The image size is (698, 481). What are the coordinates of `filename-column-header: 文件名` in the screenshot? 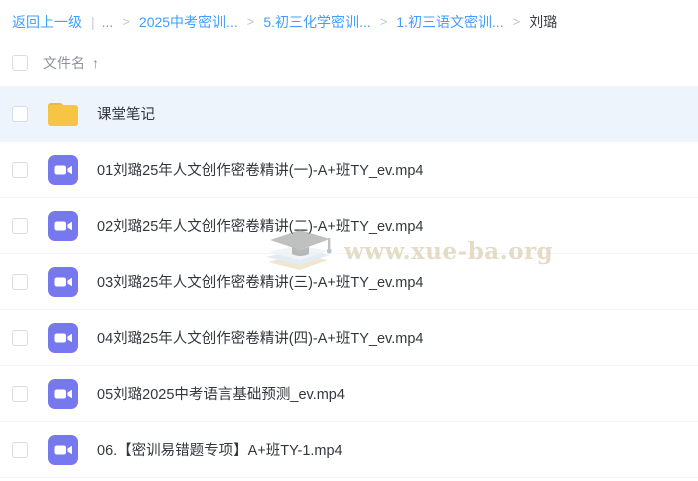 It's located at (64, 63).